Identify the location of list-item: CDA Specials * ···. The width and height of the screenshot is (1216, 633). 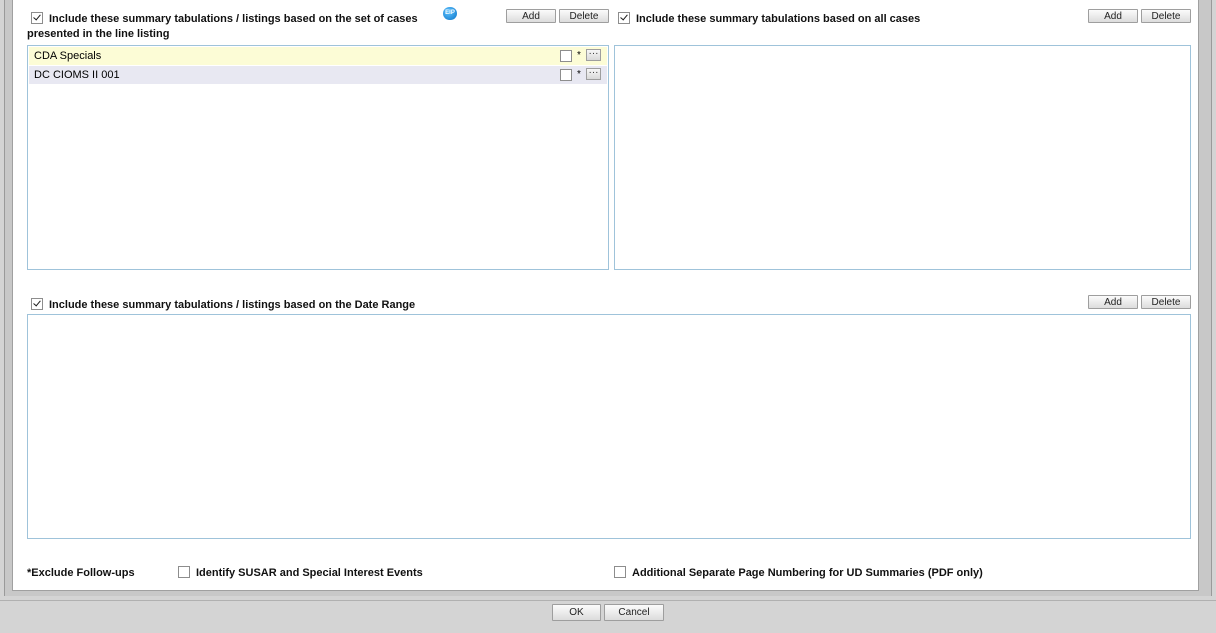
(318, 56).